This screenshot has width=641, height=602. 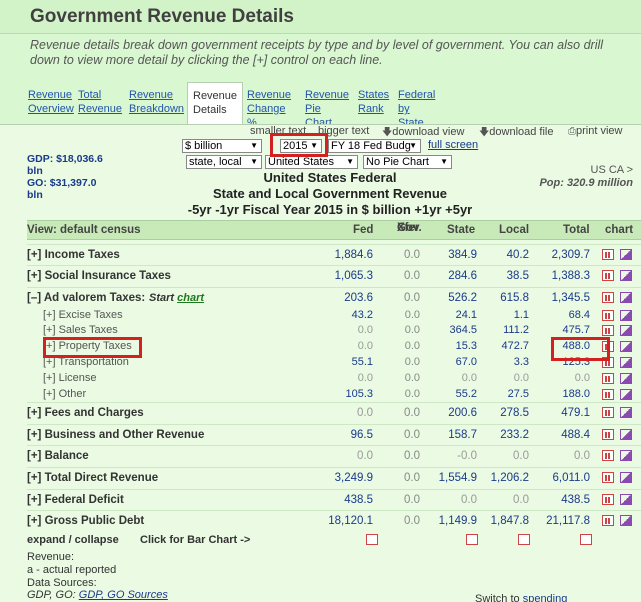 What do you see at coordinates (462, 276) in the screenshot?
I see `cell-state: 284.6` at bounding box center [462, 276].